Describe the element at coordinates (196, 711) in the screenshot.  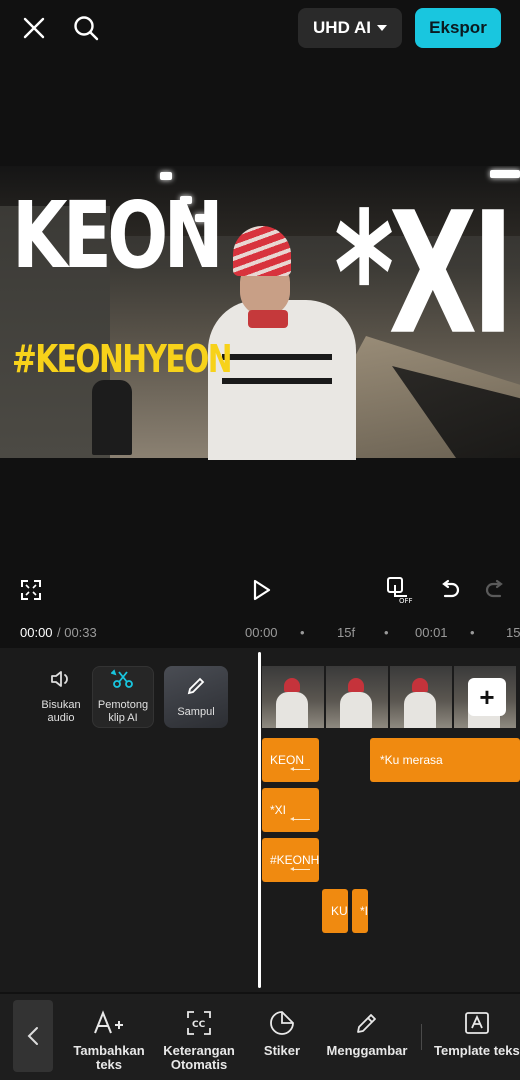
I see `cover-label: Sampul` at that location.